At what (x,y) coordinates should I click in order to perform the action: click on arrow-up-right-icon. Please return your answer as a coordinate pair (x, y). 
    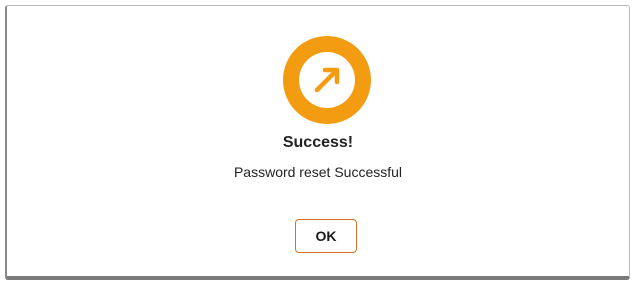
    Looking at the image, I should click on (327, 80).